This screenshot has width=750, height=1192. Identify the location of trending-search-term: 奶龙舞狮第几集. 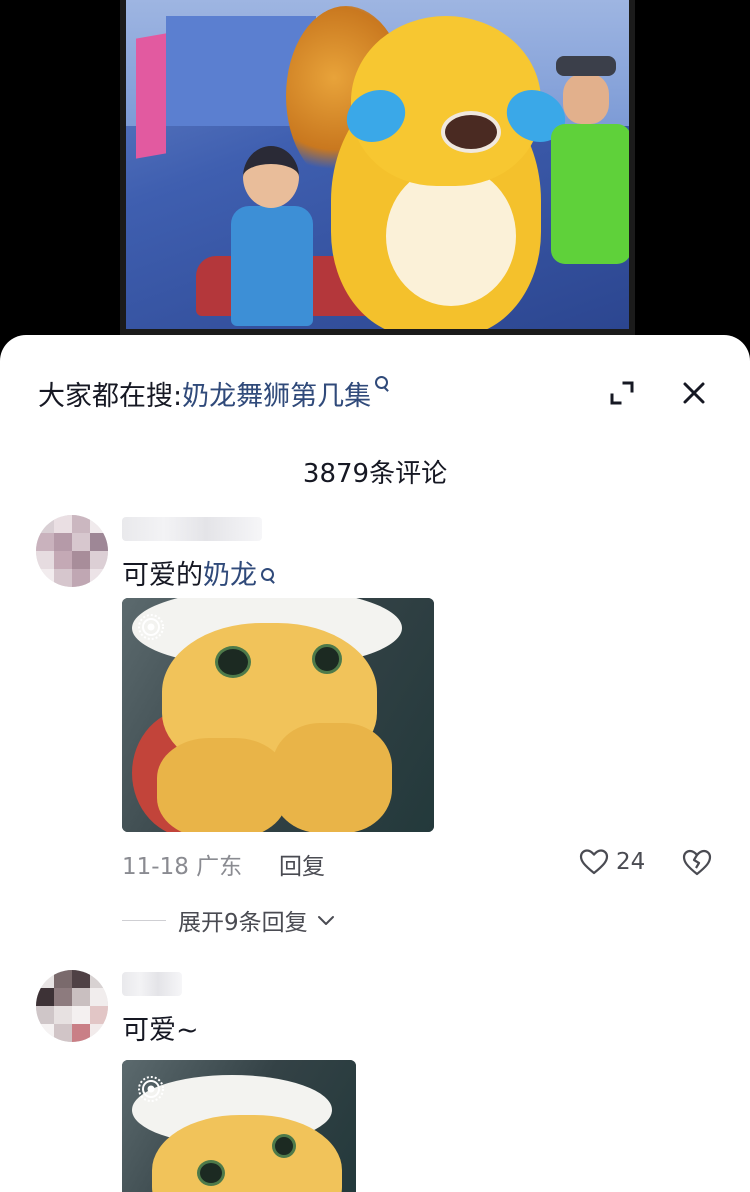
(276, 393).